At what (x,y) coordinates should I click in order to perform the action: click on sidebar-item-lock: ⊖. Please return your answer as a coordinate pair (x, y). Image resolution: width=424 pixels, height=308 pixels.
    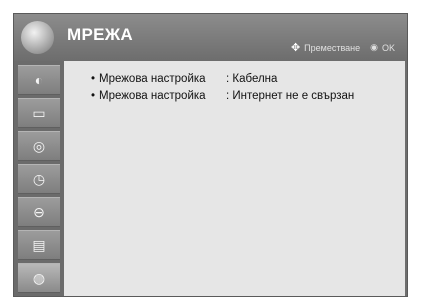
    Looking at the image, I should click on (39, 212).